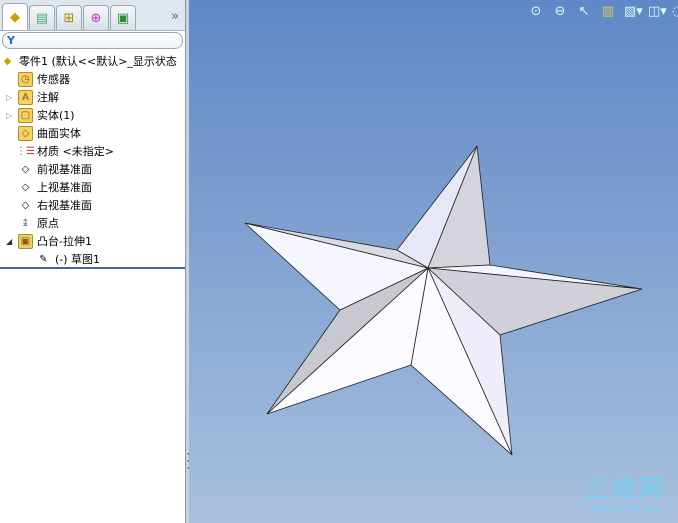 Image resolution: width=678 pixels, height=523 pixels. What do you see at coordinates (64, 187) in the screenshot?
I see `tree-label: 上视基准面` at bounding box center [64, 187].